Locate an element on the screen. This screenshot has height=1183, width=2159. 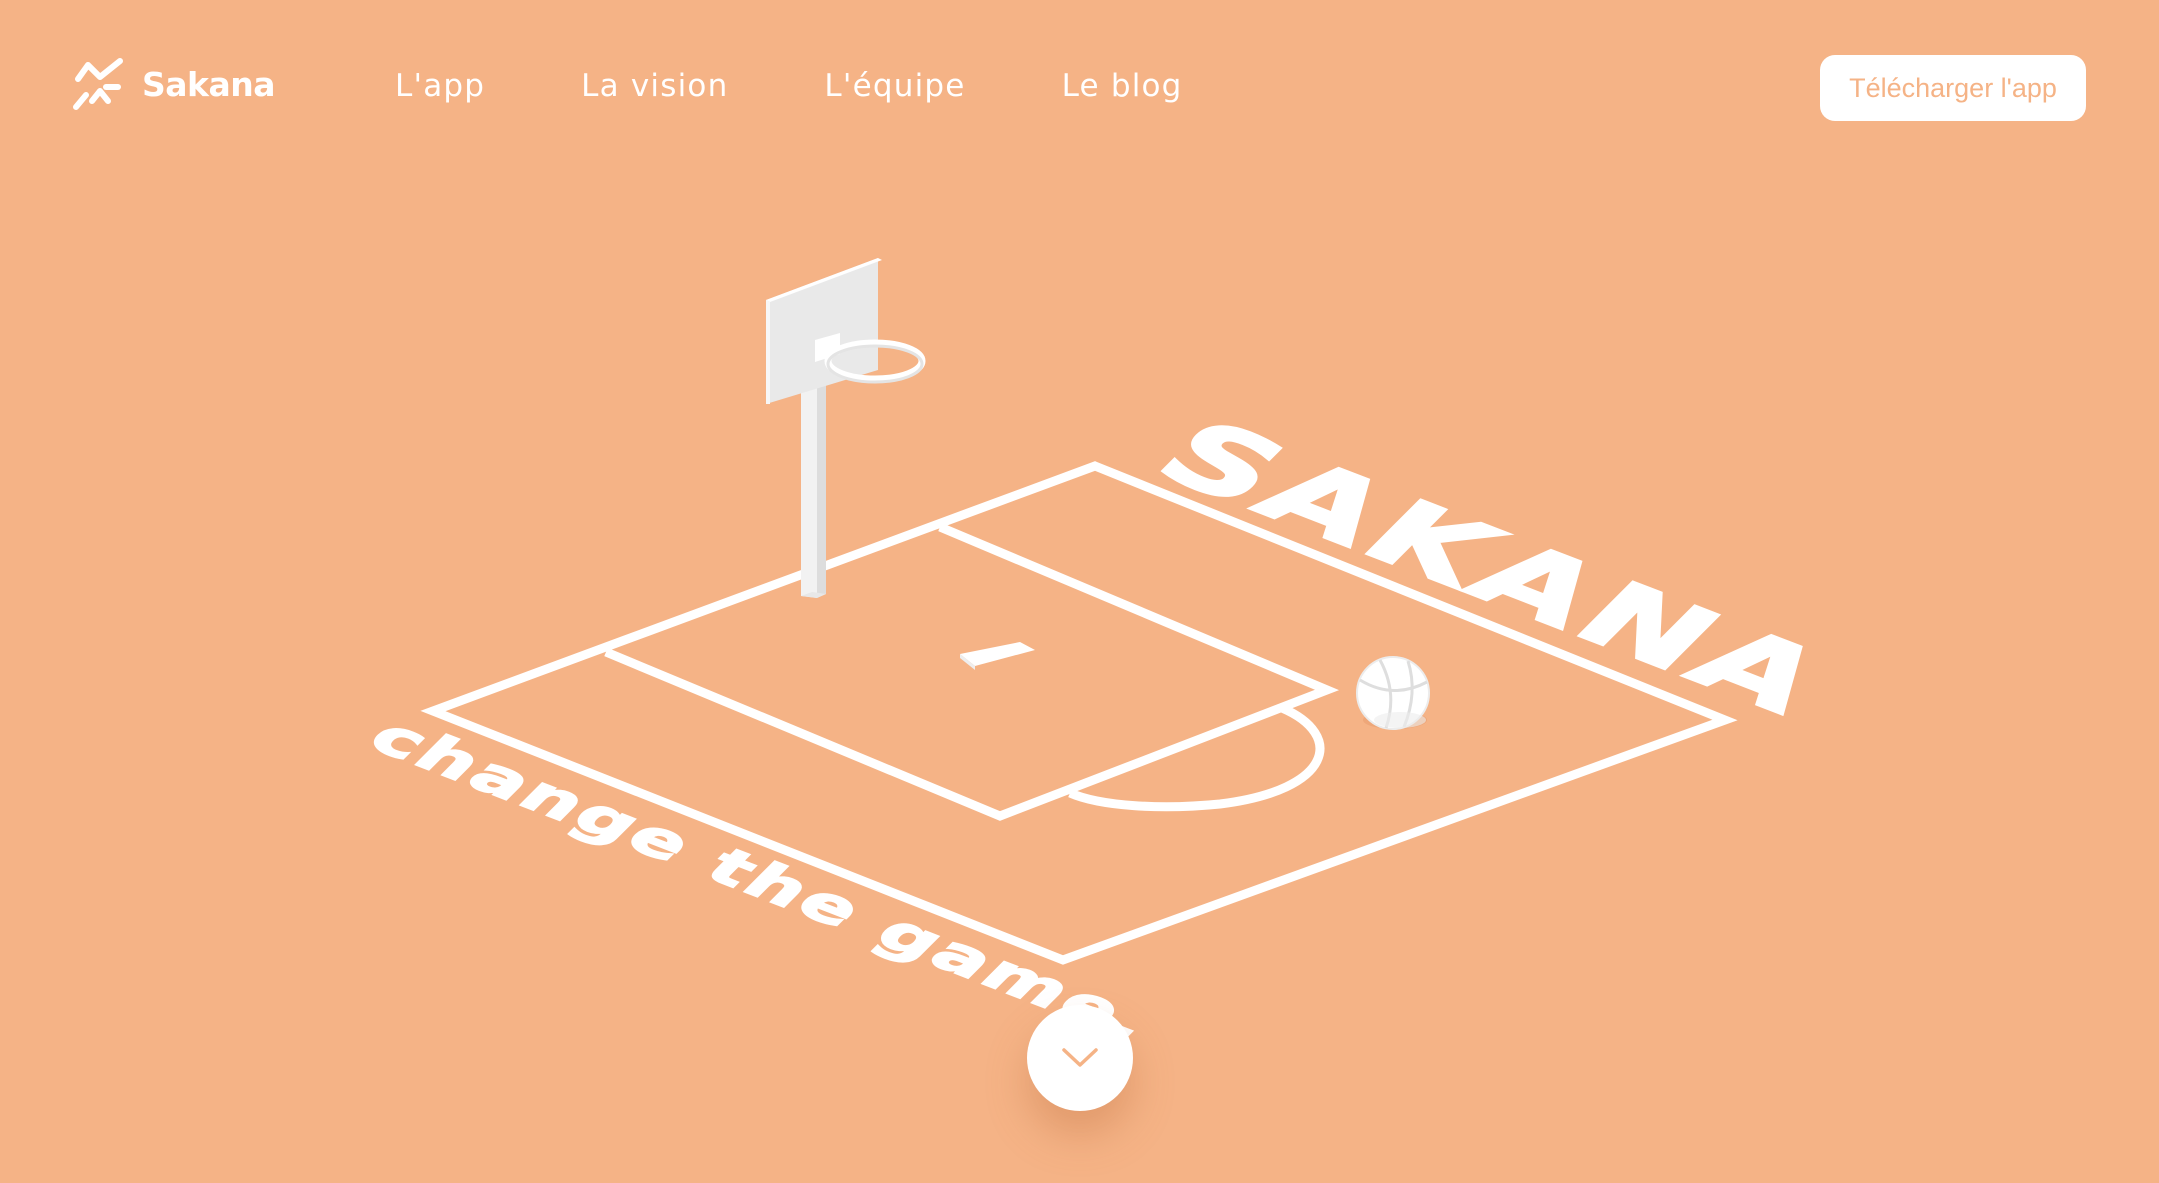
scroll-down-button is located at coordinates (1080, 1058).